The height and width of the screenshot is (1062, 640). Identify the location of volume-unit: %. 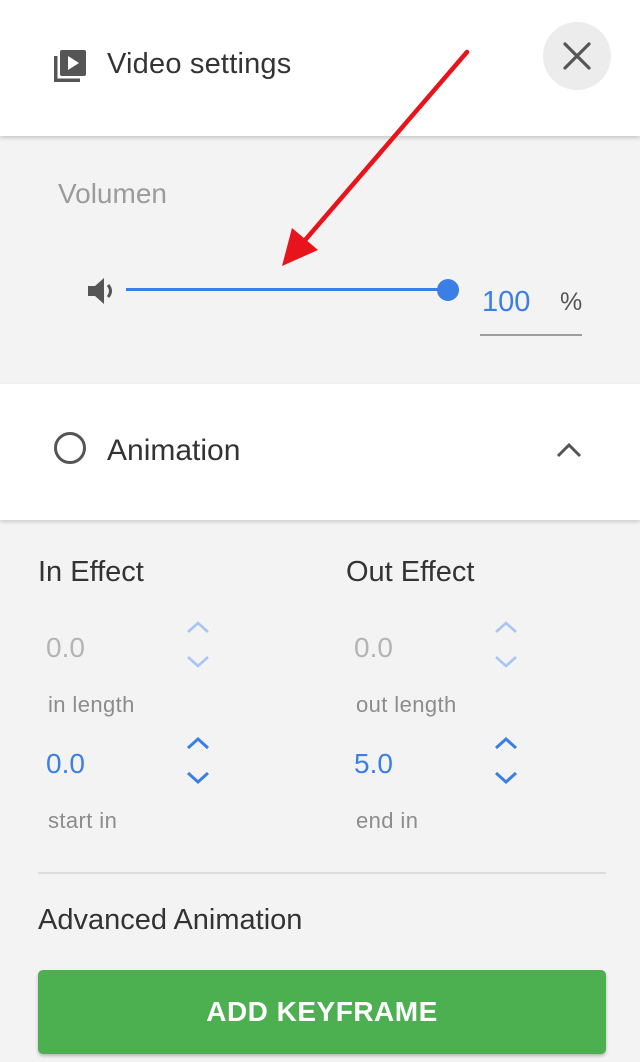
(571, 302).